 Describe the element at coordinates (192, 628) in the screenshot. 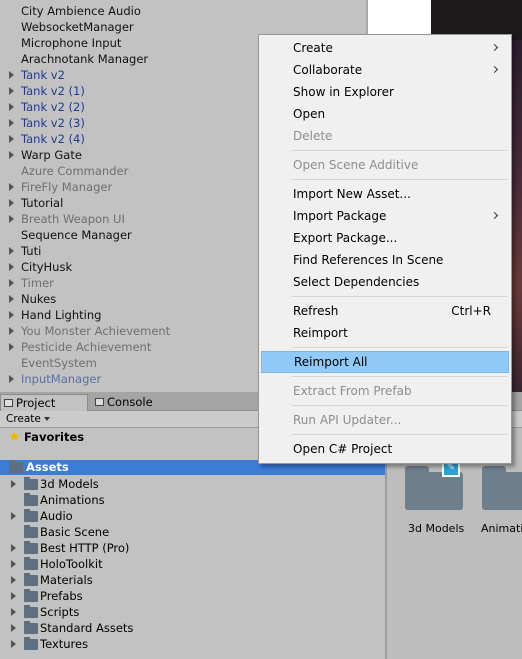

I see `project-folder-row: Standard Assets` at that location.